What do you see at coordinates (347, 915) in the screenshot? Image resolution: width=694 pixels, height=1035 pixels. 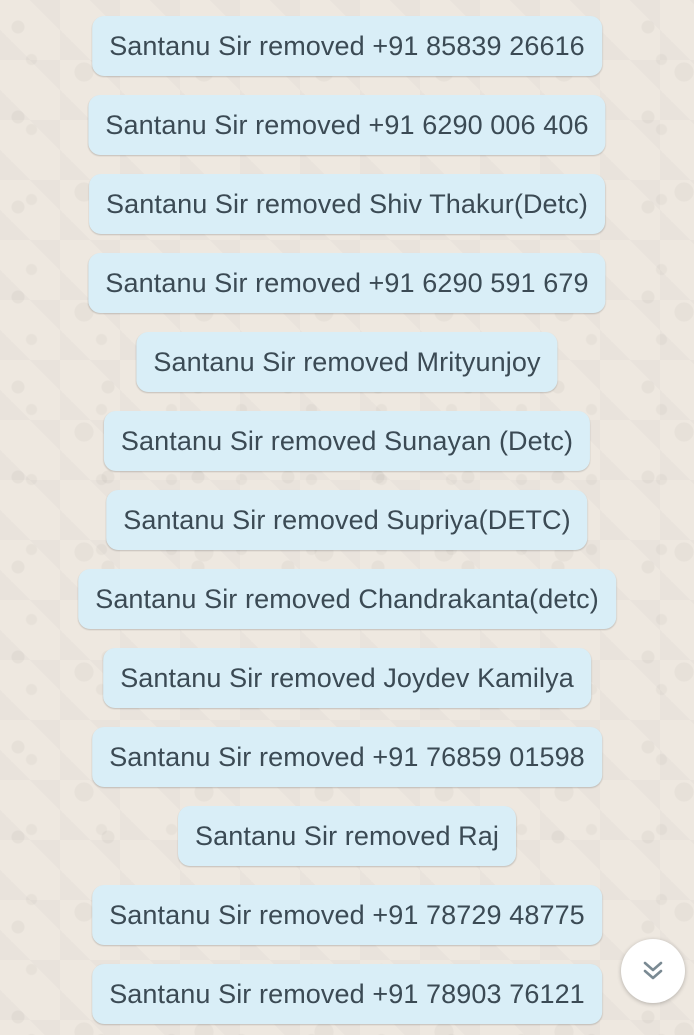 I see `system-message: Santanu Sir removed +91 78729 48775` at bounding box center [347, 915].